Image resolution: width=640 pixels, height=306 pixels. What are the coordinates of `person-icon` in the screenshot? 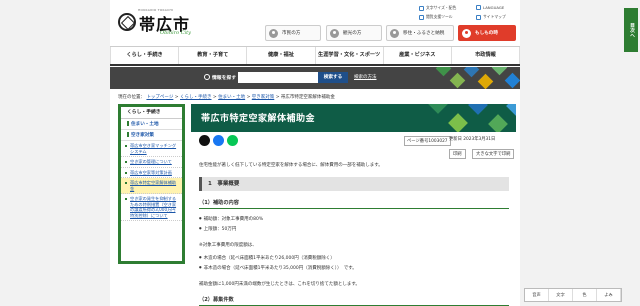 It's located at (273, 33).